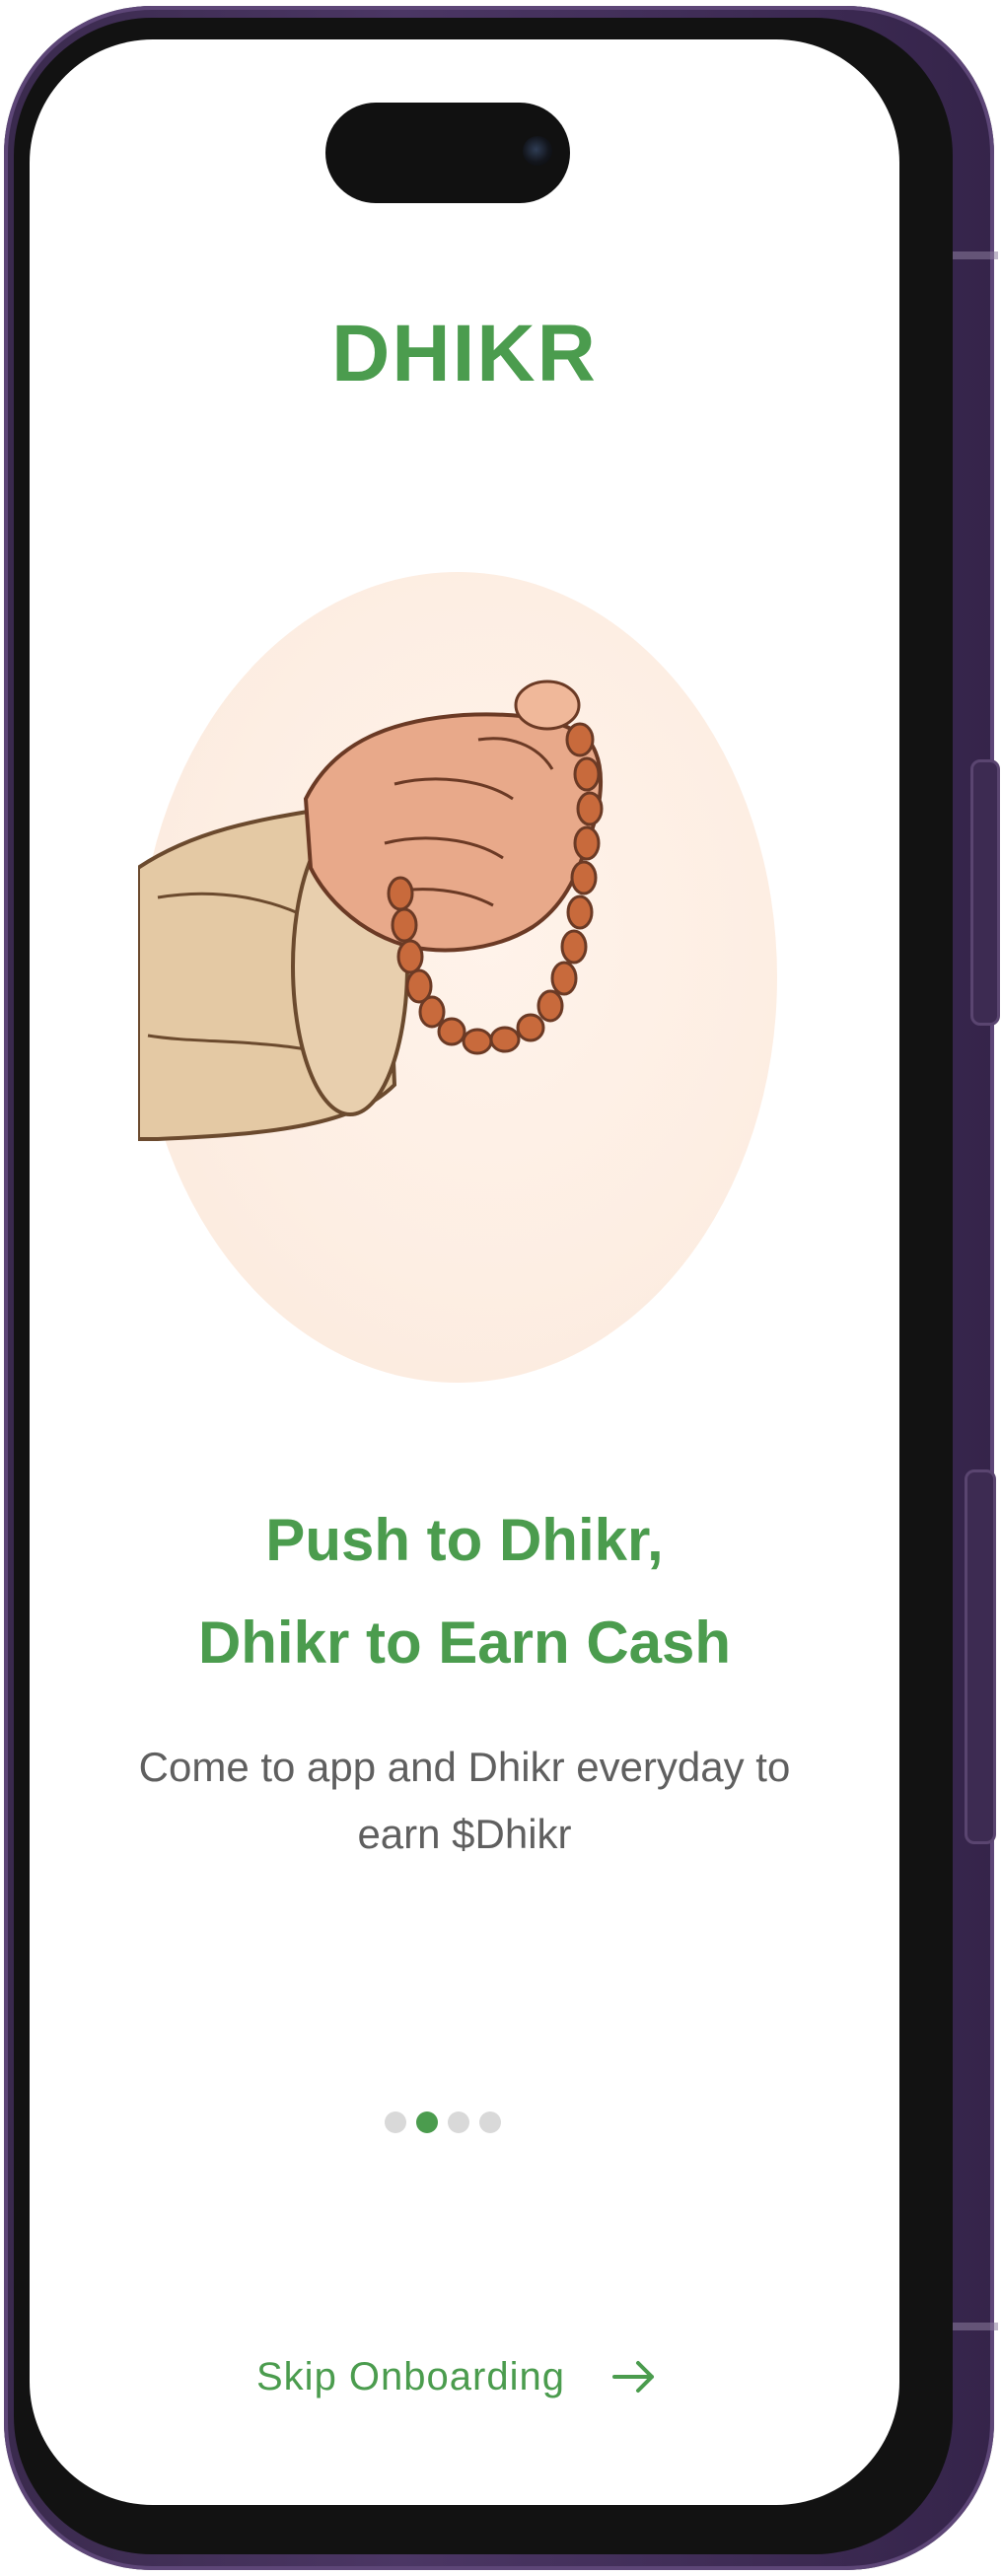 The width and height of the screenshot is (1002, 2576). What do you see at coordinates (985, 892) in the screenshot?
I see `side-button-upper` at bounding box center [985, 892].